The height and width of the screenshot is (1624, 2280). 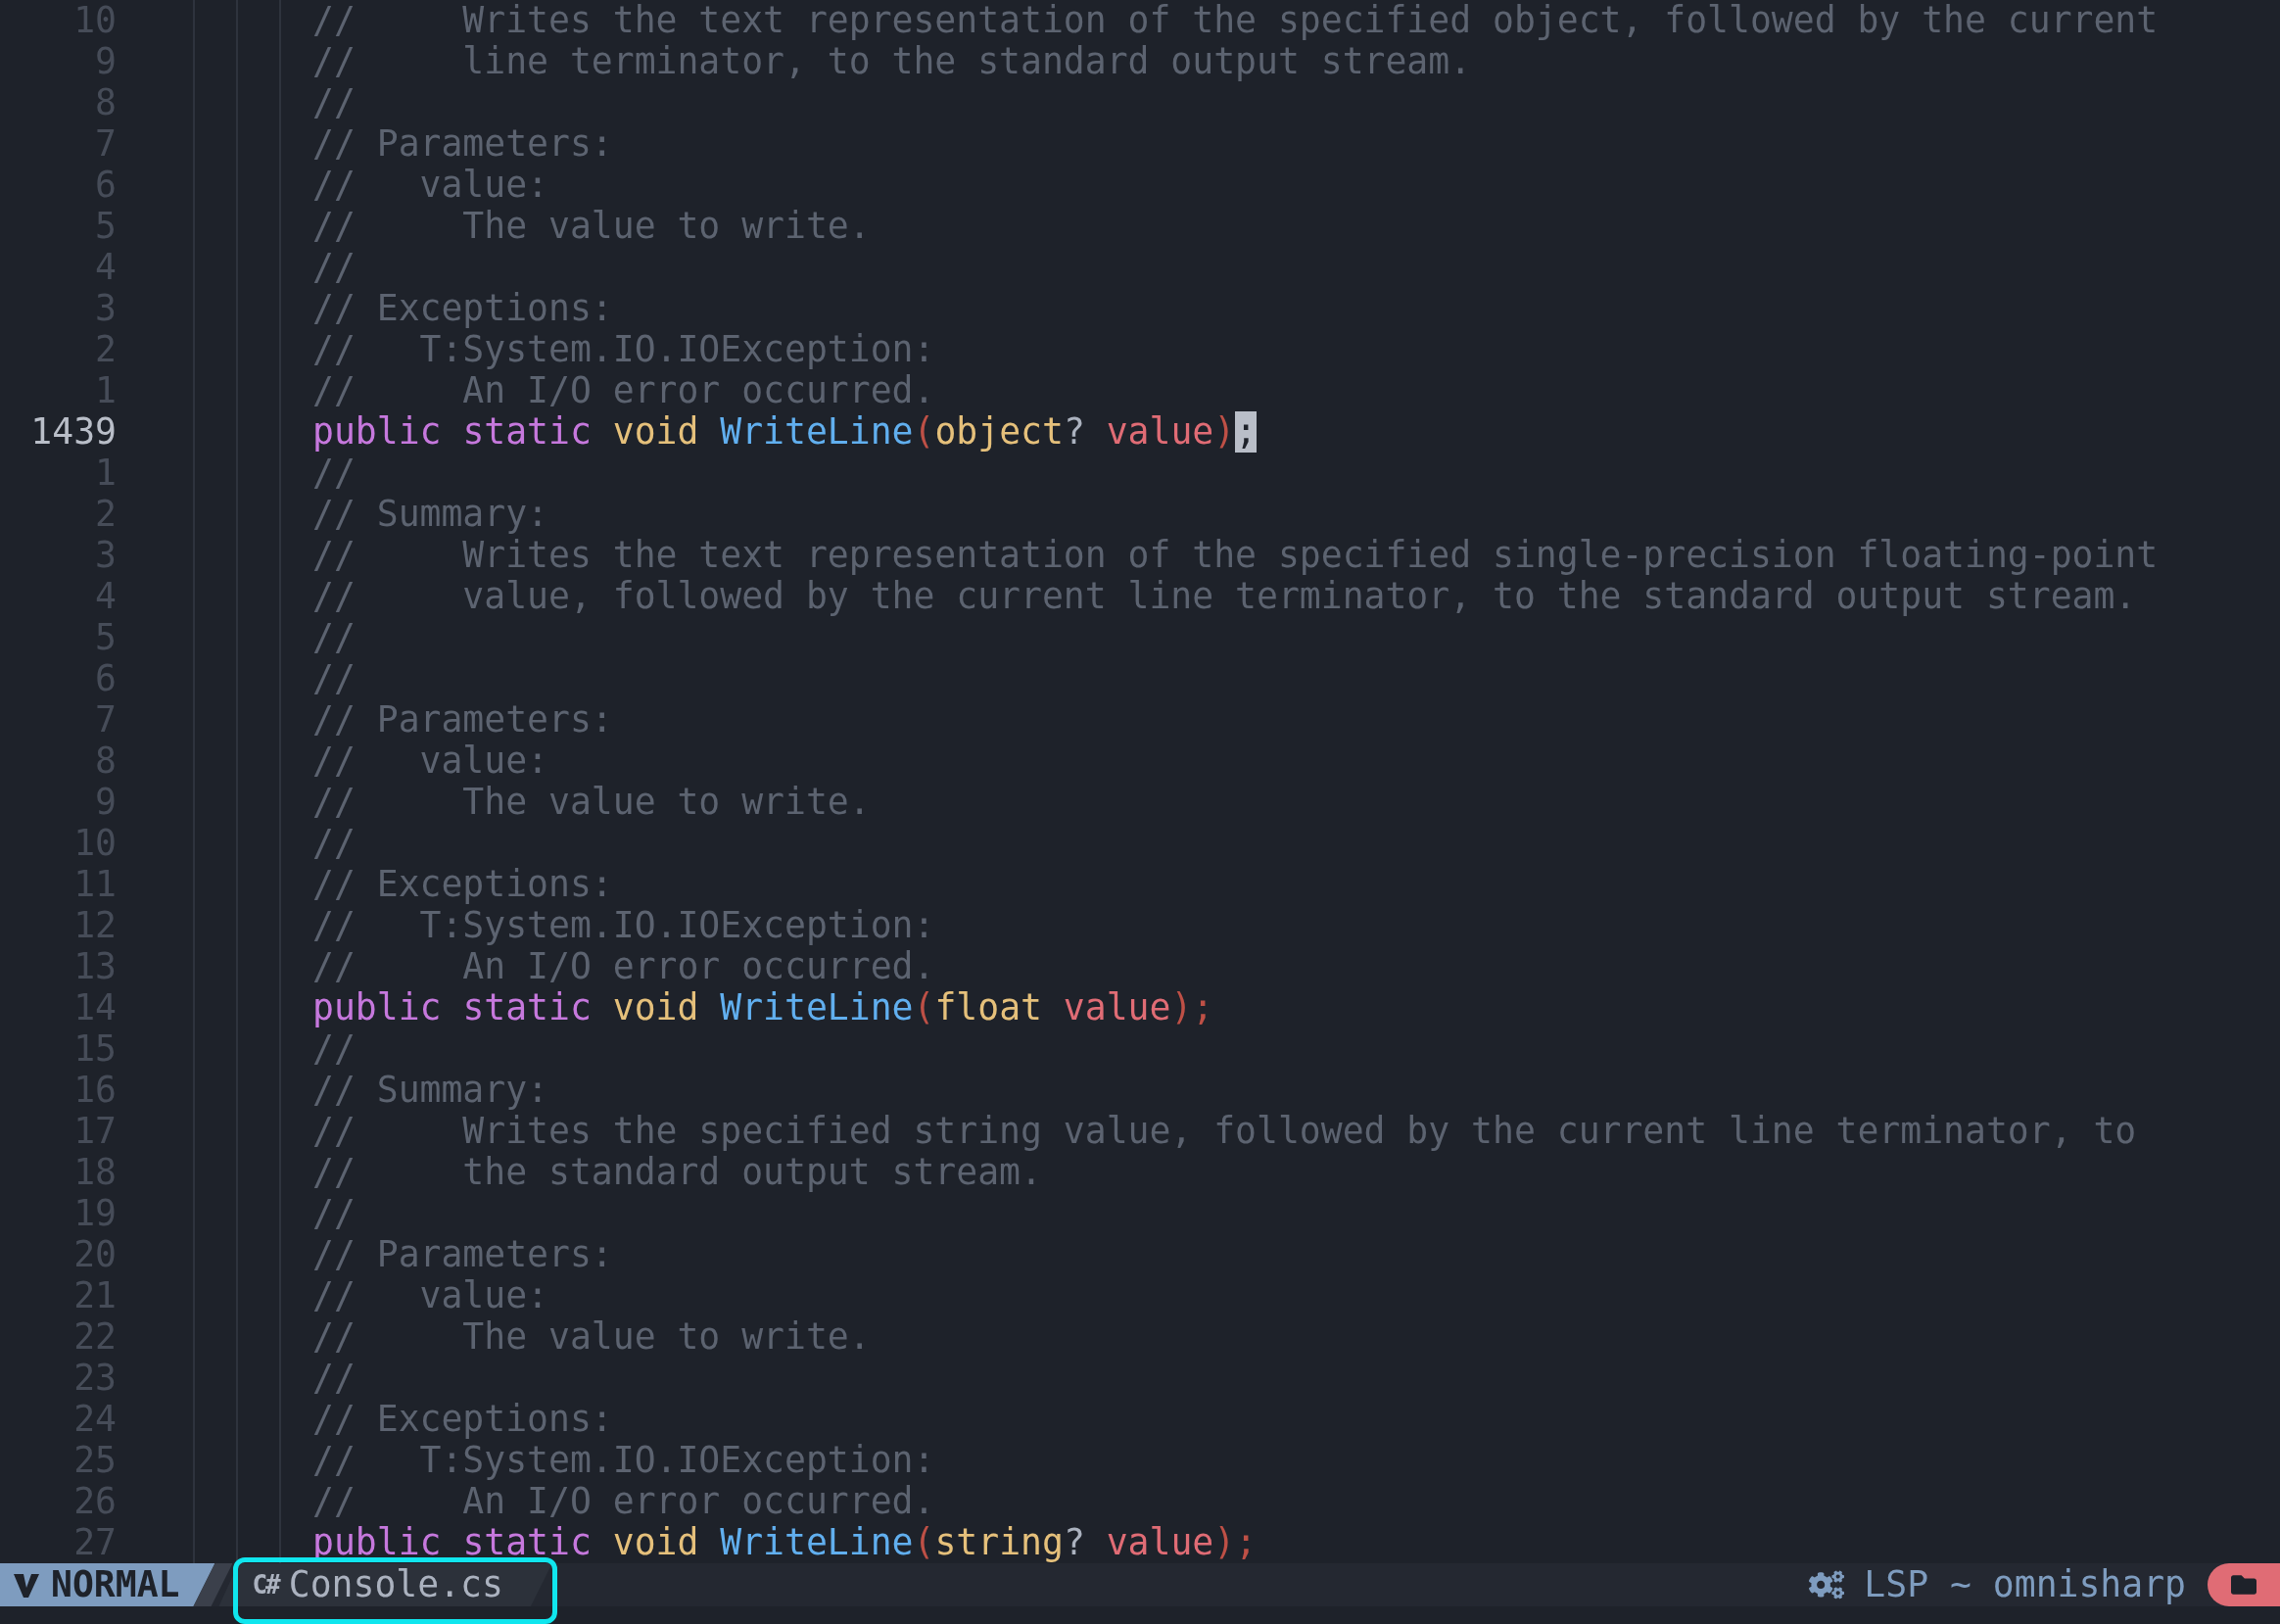 I want to click on lsp-status: LSP ~ omnisharp, so click(x=2025, y=1585).